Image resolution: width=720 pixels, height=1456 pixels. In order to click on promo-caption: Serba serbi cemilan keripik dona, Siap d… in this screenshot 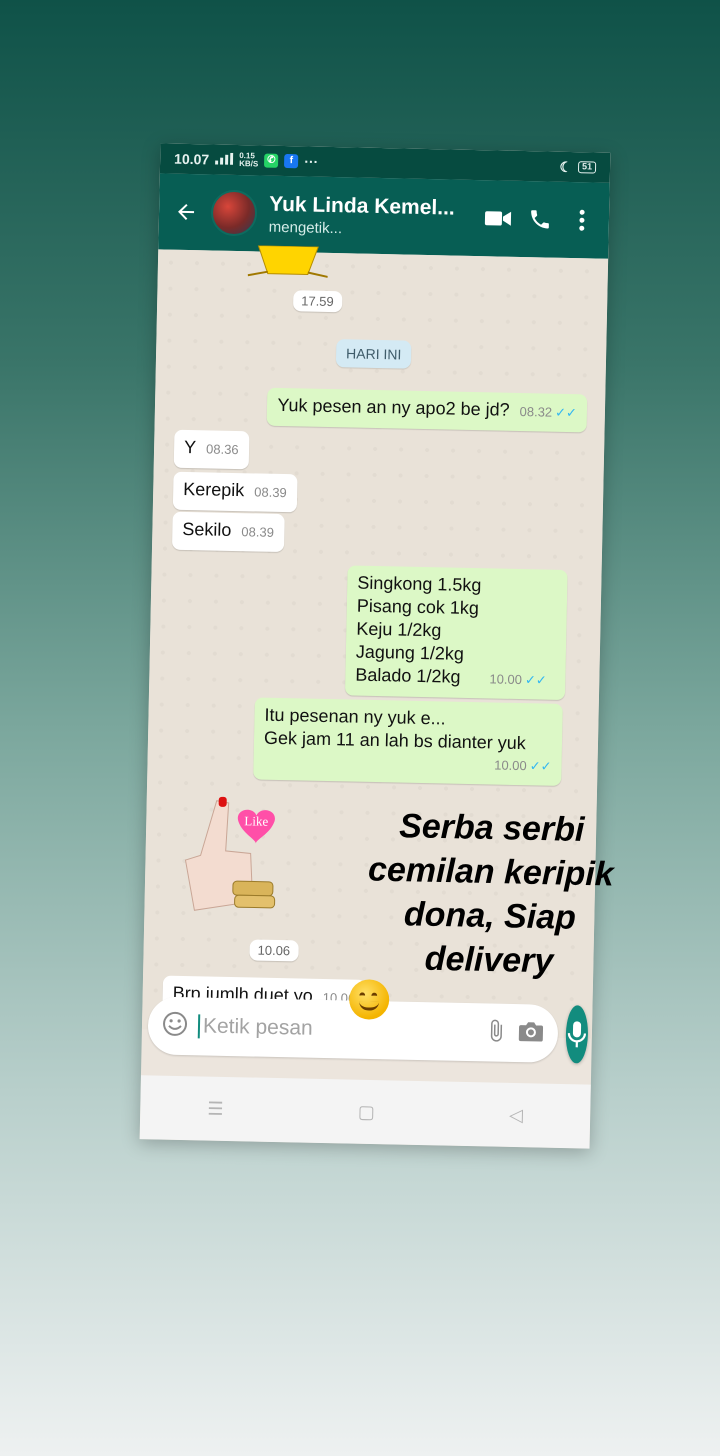, I will do `click(490, 914)`.